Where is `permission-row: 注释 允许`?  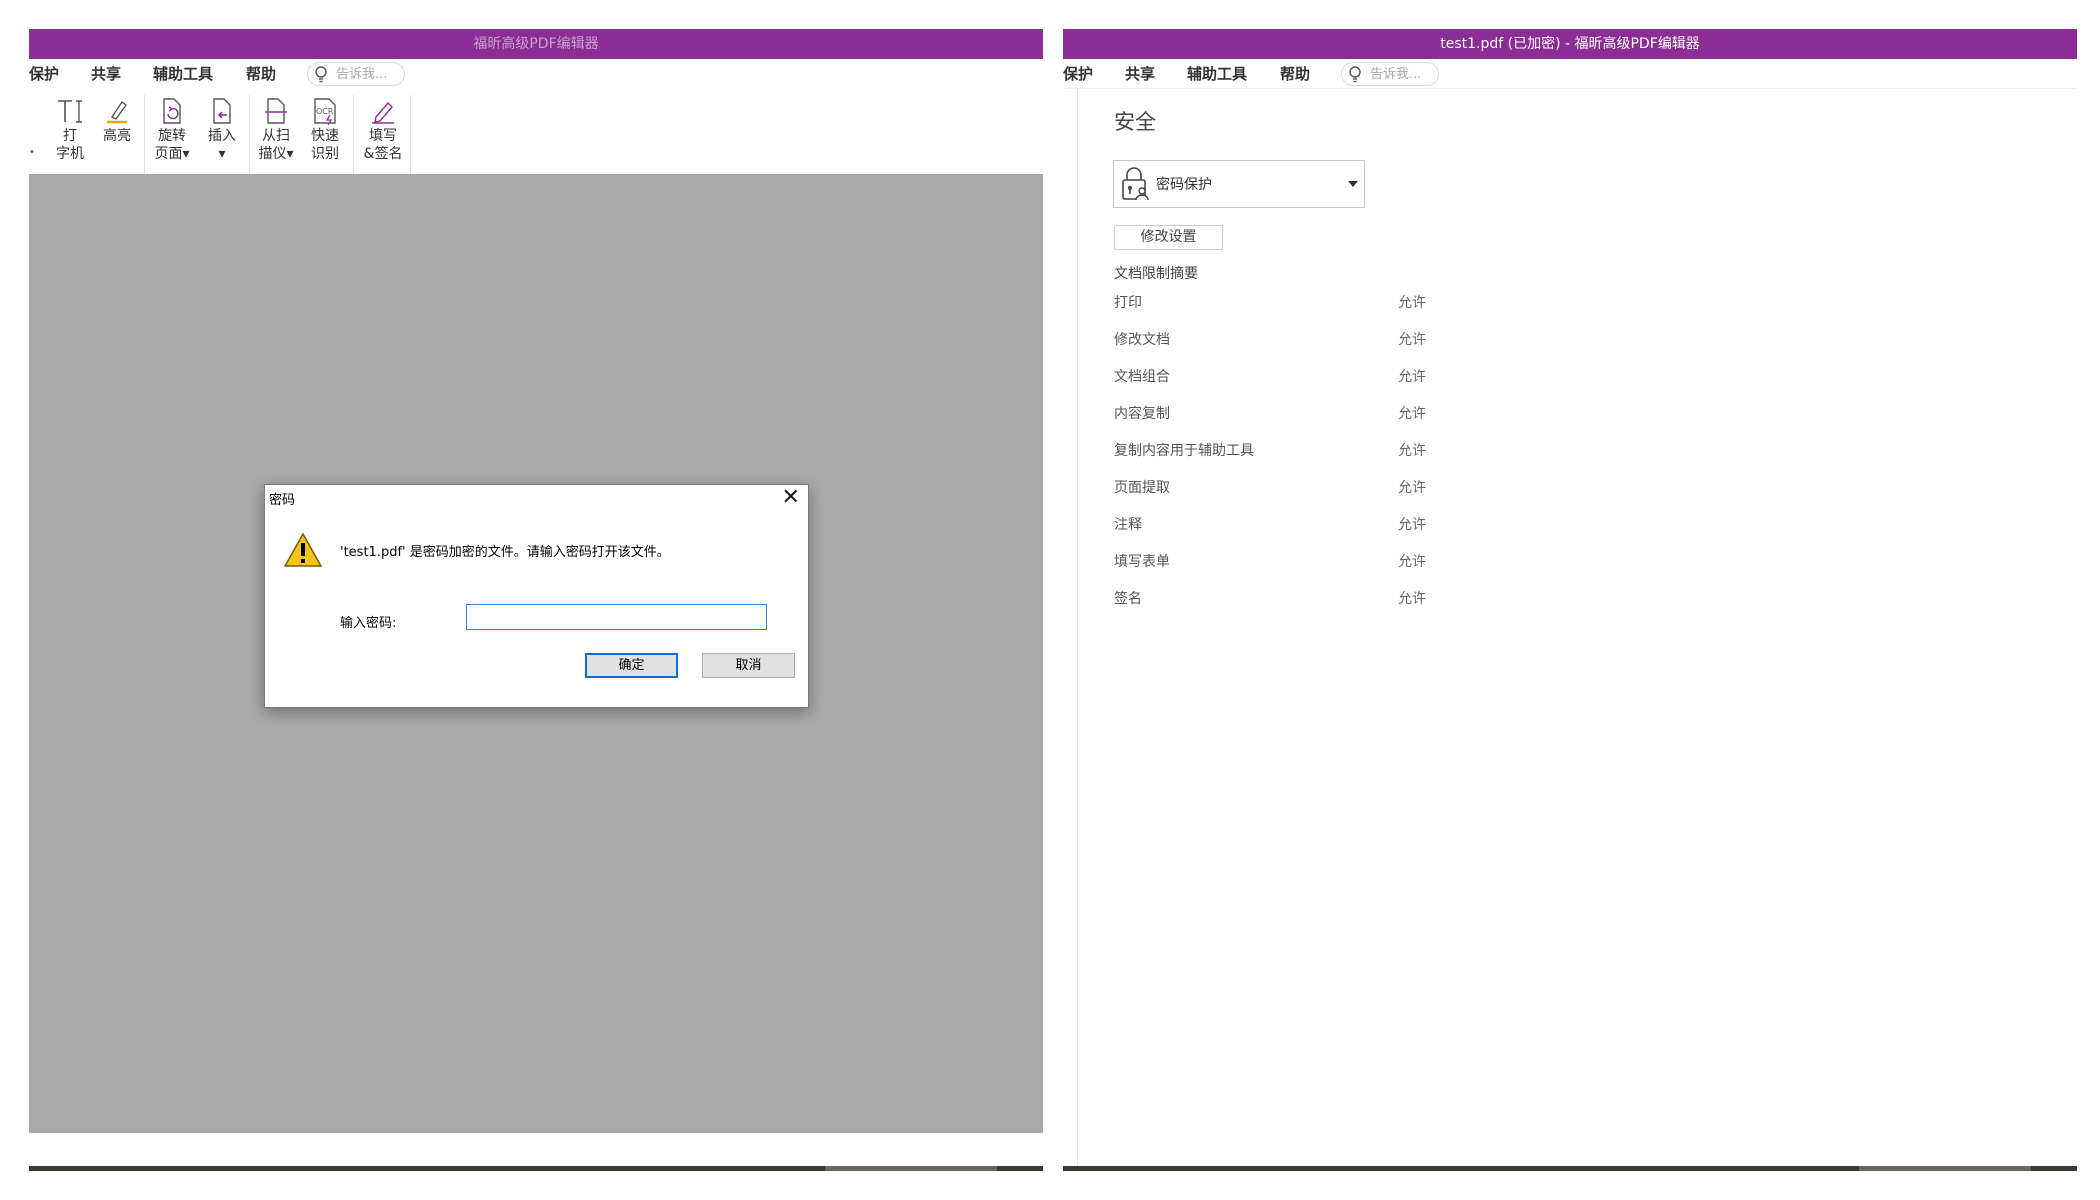 permission-row: 注释 允许 is located at coordinates (1314, 524).